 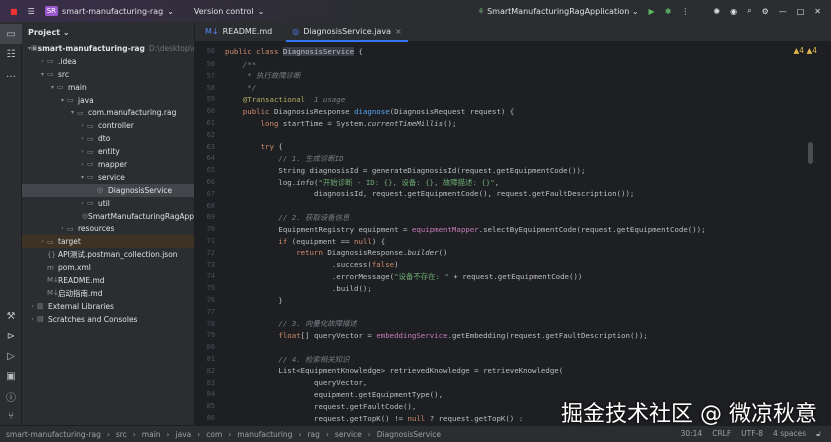 What do you see at coordinates (108, 61) in the screenshot?
I see `tree-item: › ▭ .idea` at bounding box center [108, 61].